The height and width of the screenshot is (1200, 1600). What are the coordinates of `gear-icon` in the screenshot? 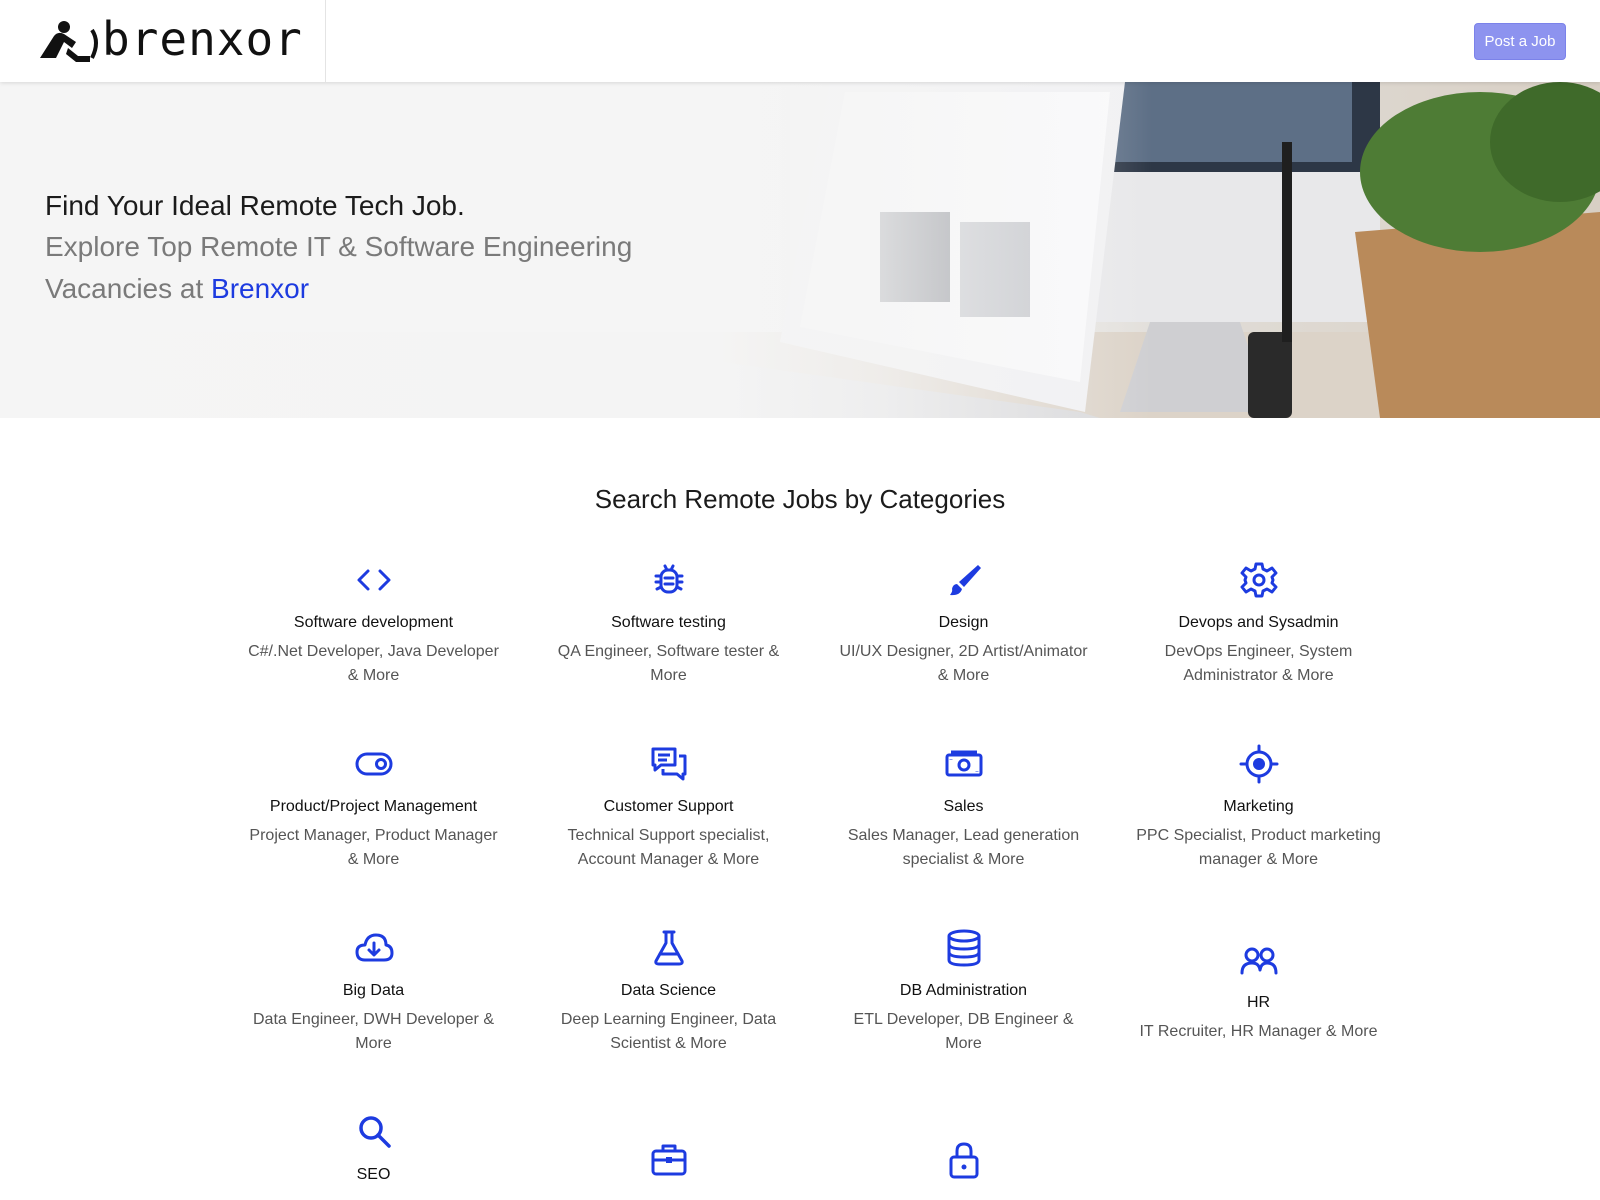 It's located at (1258, 580).